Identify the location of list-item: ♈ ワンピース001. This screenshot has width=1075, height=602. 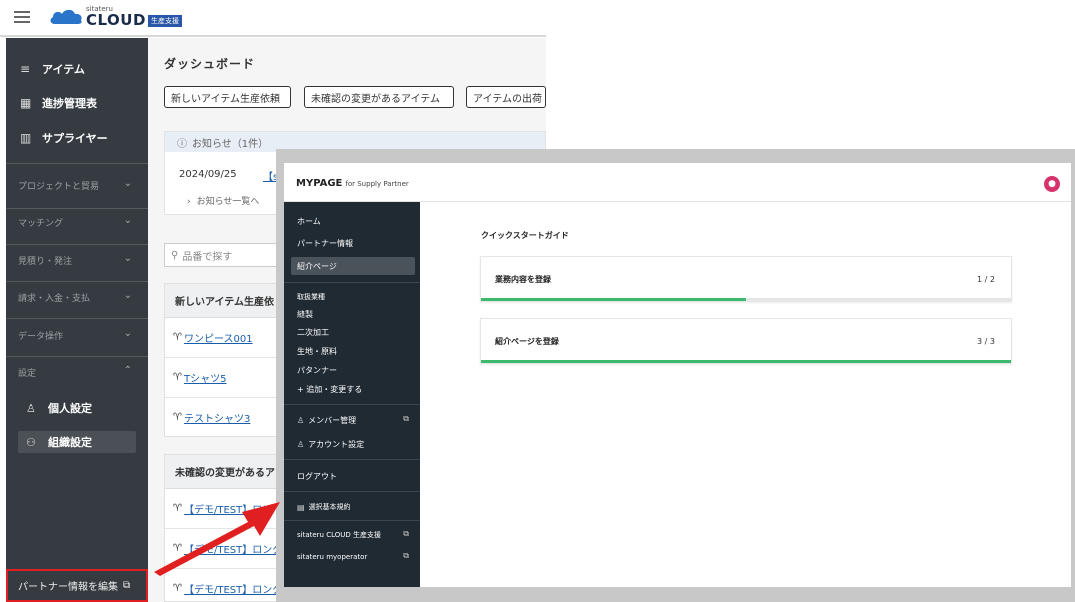
(229, 338).